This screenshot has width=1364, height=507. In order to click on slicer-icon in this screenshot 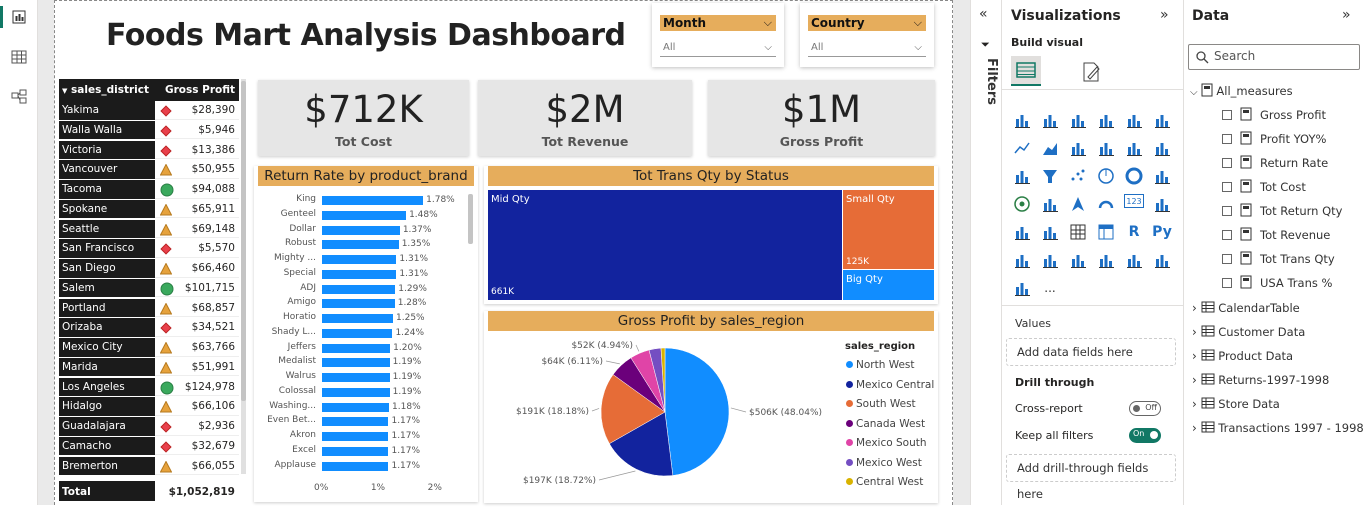, I will do `click(1050, 232)`.